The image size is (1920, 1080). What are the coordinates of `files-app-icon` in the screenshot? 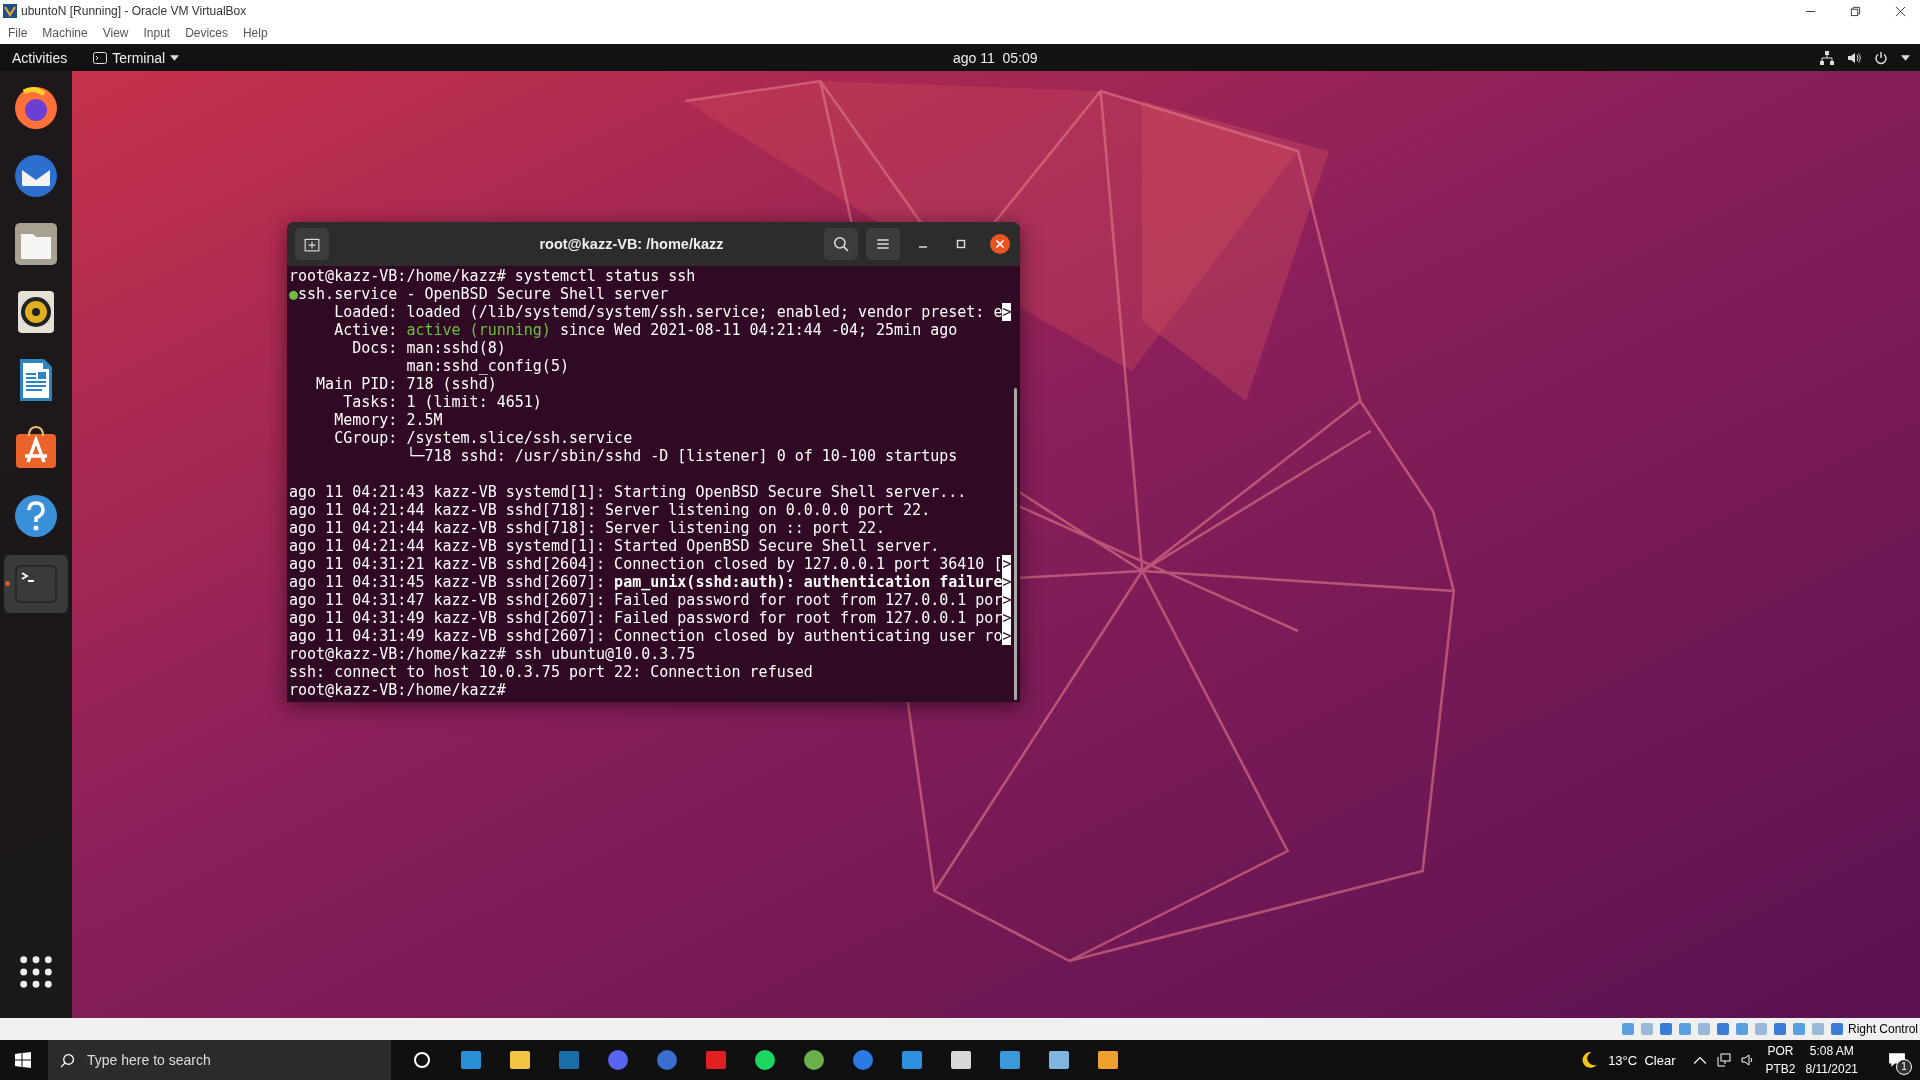 It's located at (36, 244).